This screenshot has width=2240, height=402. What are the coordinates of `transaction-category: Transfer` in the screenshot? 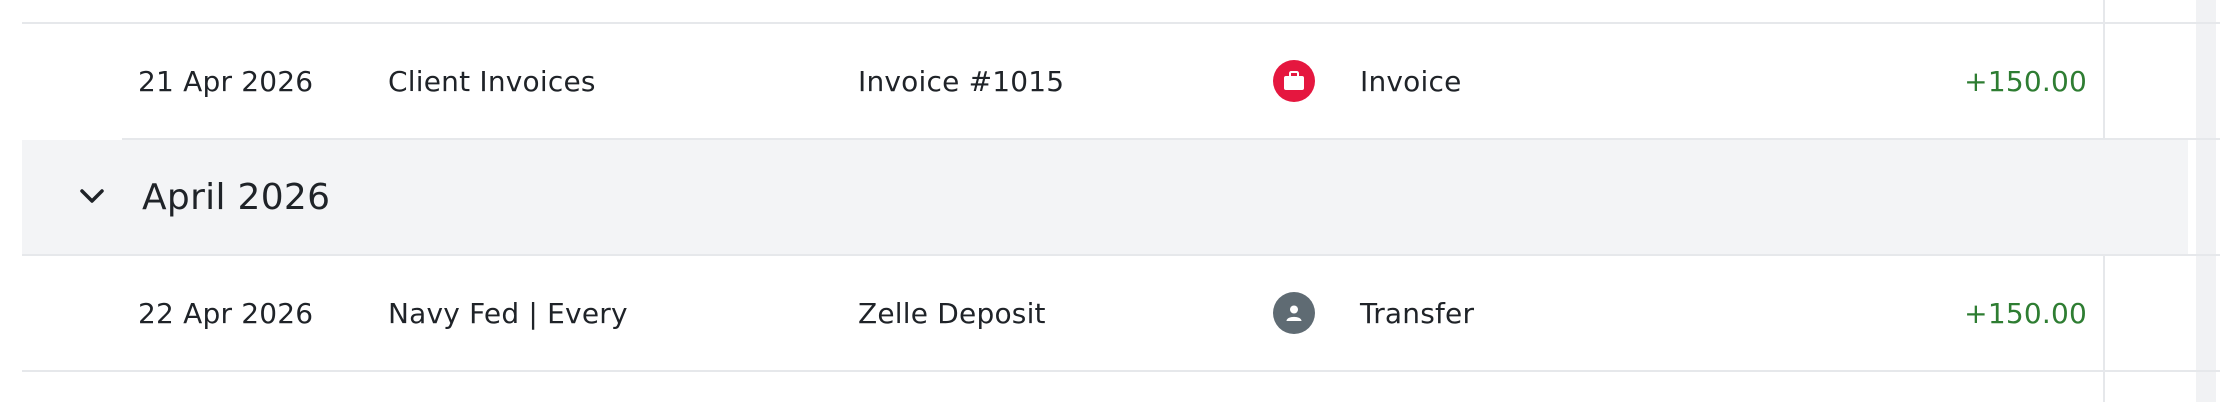 It's located at (1560, 313).